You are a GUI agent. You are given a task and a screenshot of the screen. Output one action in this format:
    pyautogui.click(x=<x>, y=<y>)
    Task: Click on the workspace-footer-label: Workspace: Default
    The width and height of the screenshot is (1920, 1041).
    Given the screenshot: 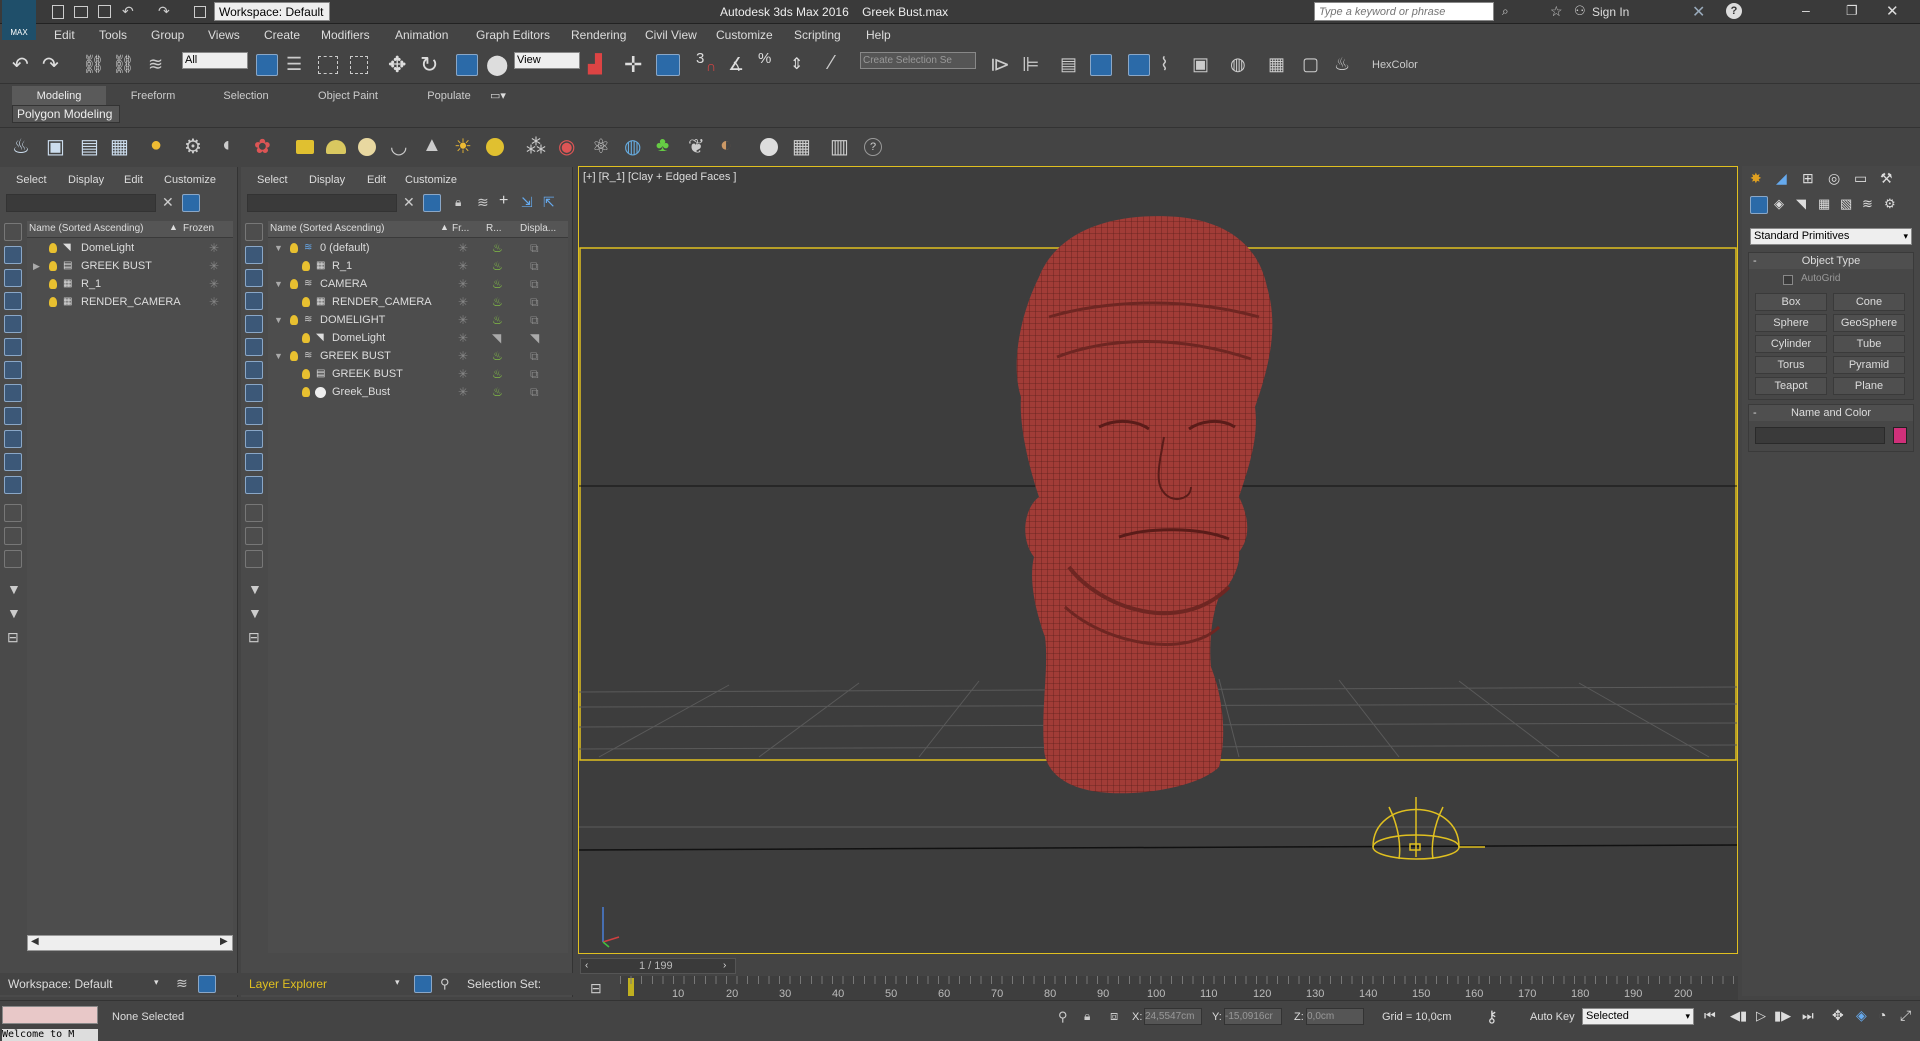 What is the action you would take?
    pyautogui.click(x=60, y=984)
    